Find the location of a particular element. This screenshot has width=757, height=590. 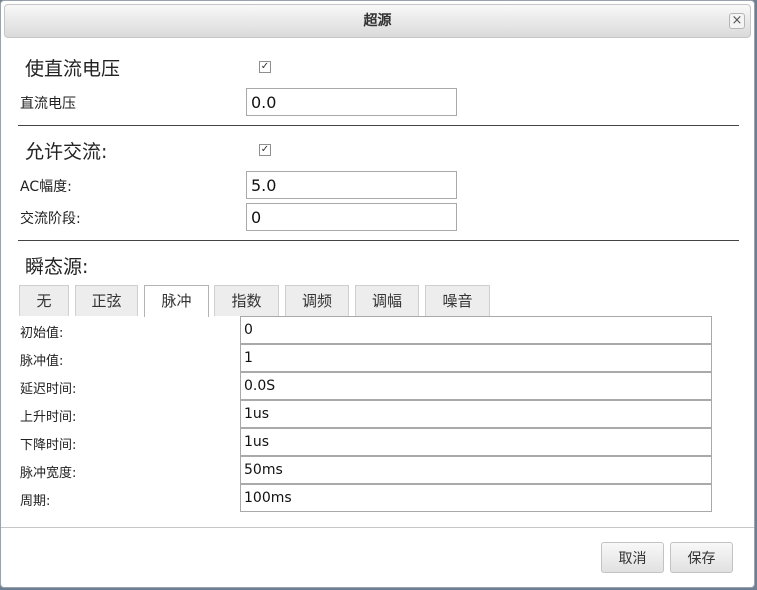

fall-time-input is located at coordinates (476, 442).